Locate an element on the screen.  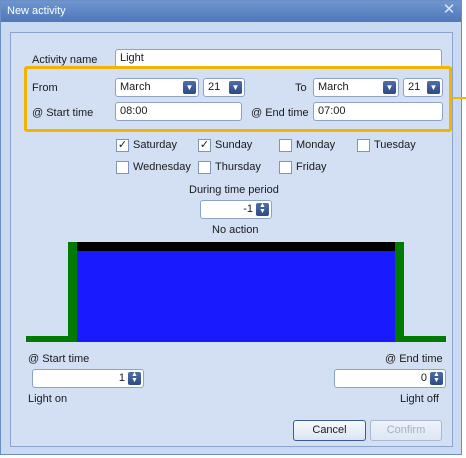
right-edge is located at coordinates (399, 292).